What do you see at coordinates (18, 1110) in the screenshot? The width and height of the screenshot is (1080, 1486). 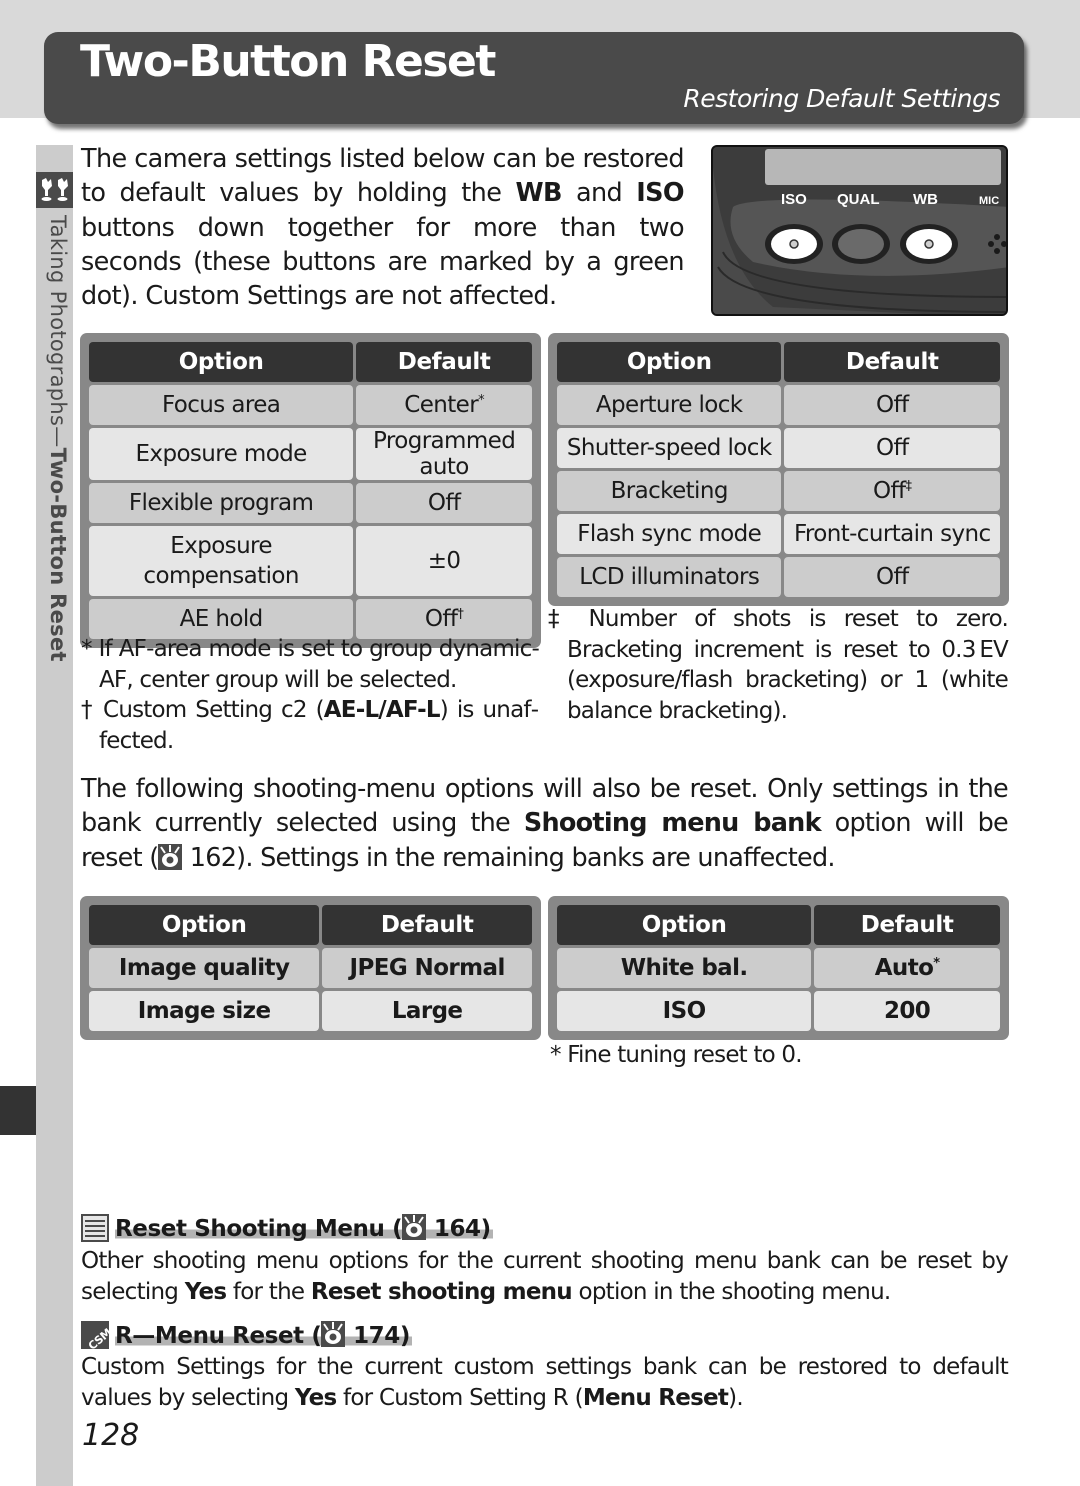 I see `page-thumb-marker` at bounding box center [18, 1110].